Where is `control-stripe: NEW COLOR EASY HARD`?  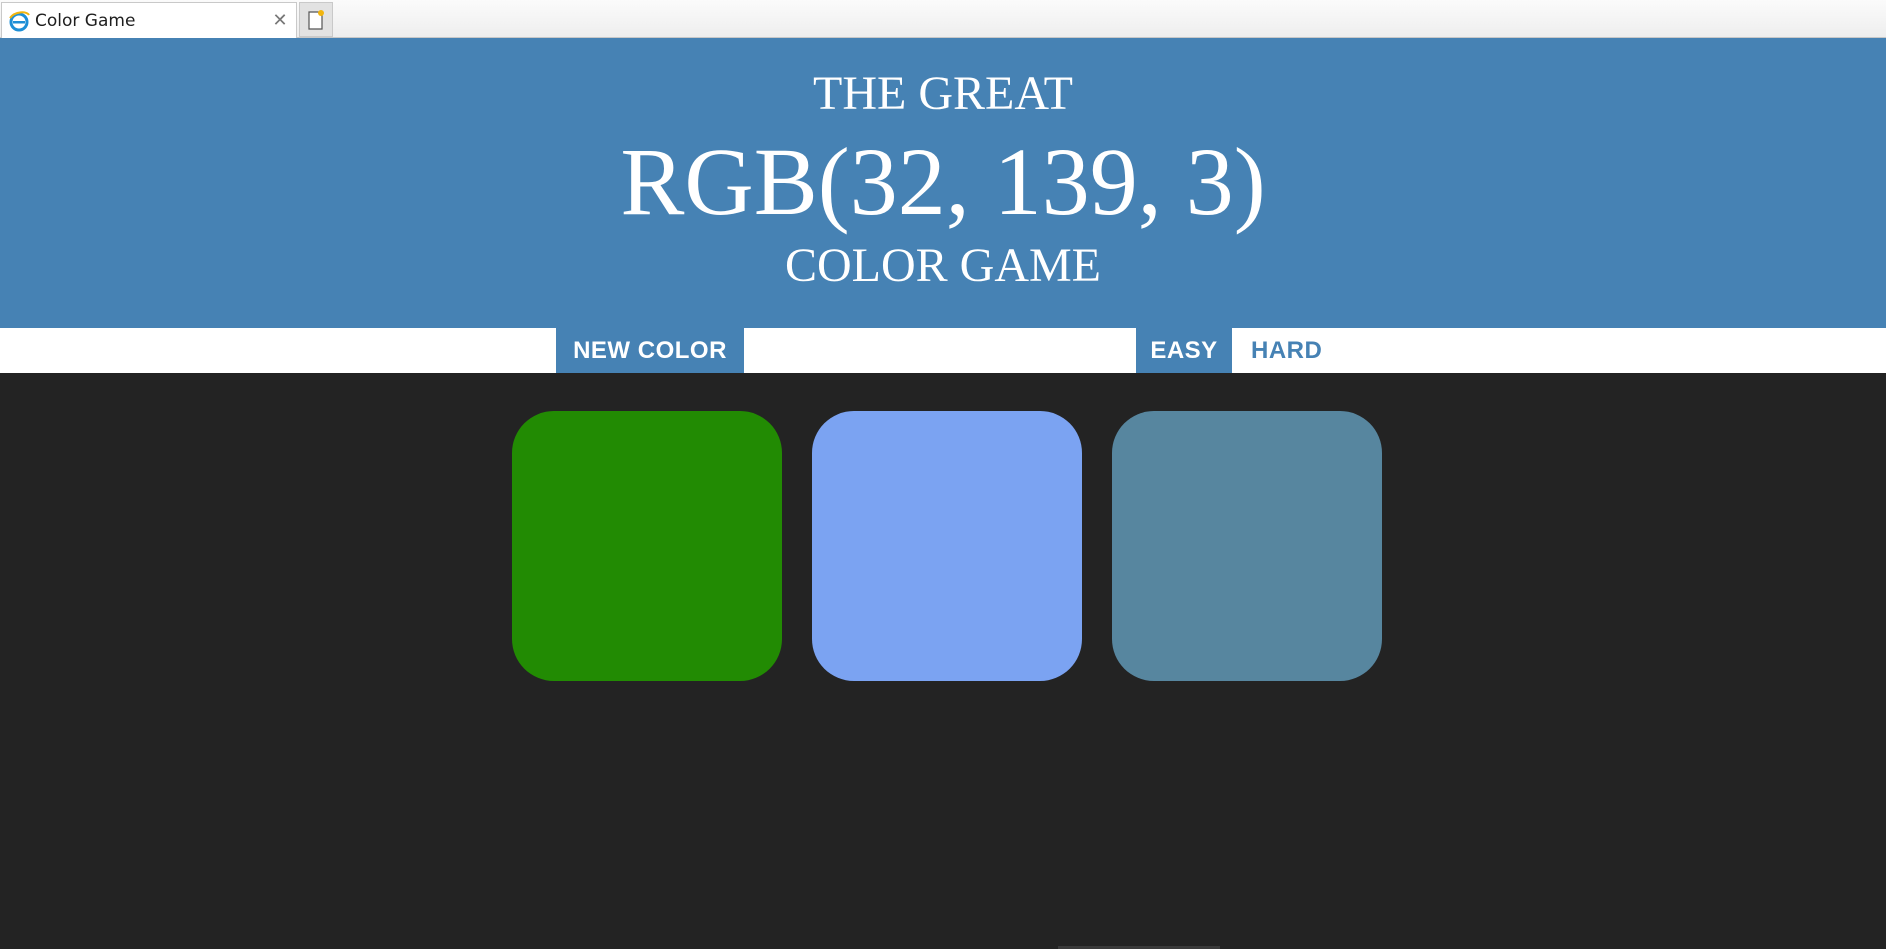 control-stripe: NEW COLOR EASY HARD is located at coordinates (943, 350).